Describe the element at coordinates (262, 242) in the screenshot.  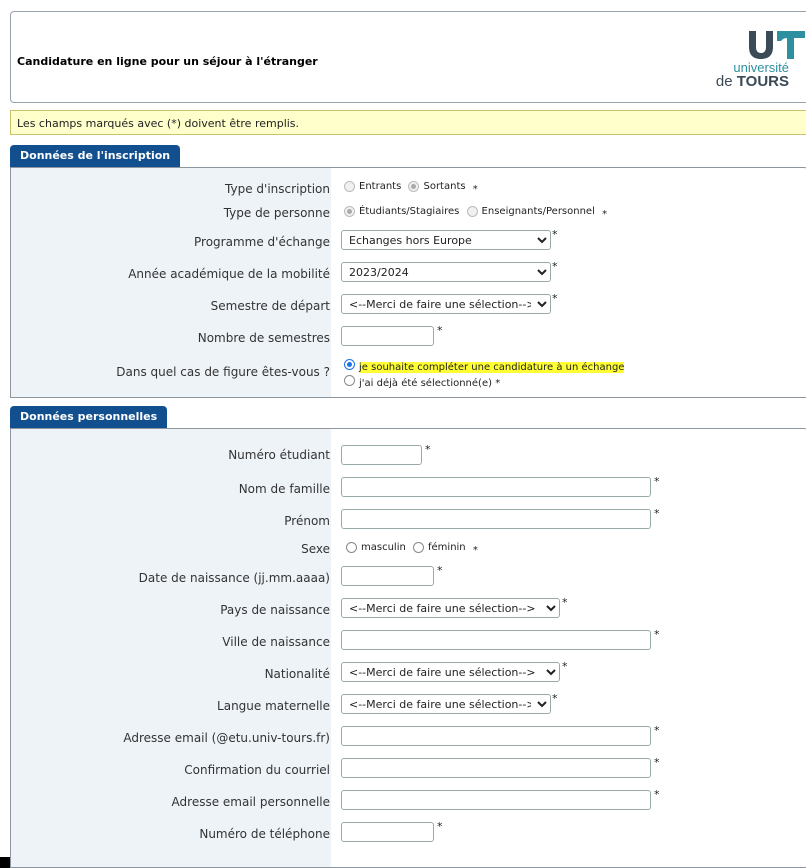
I see `label-programme: Programme d'échange` at that location.